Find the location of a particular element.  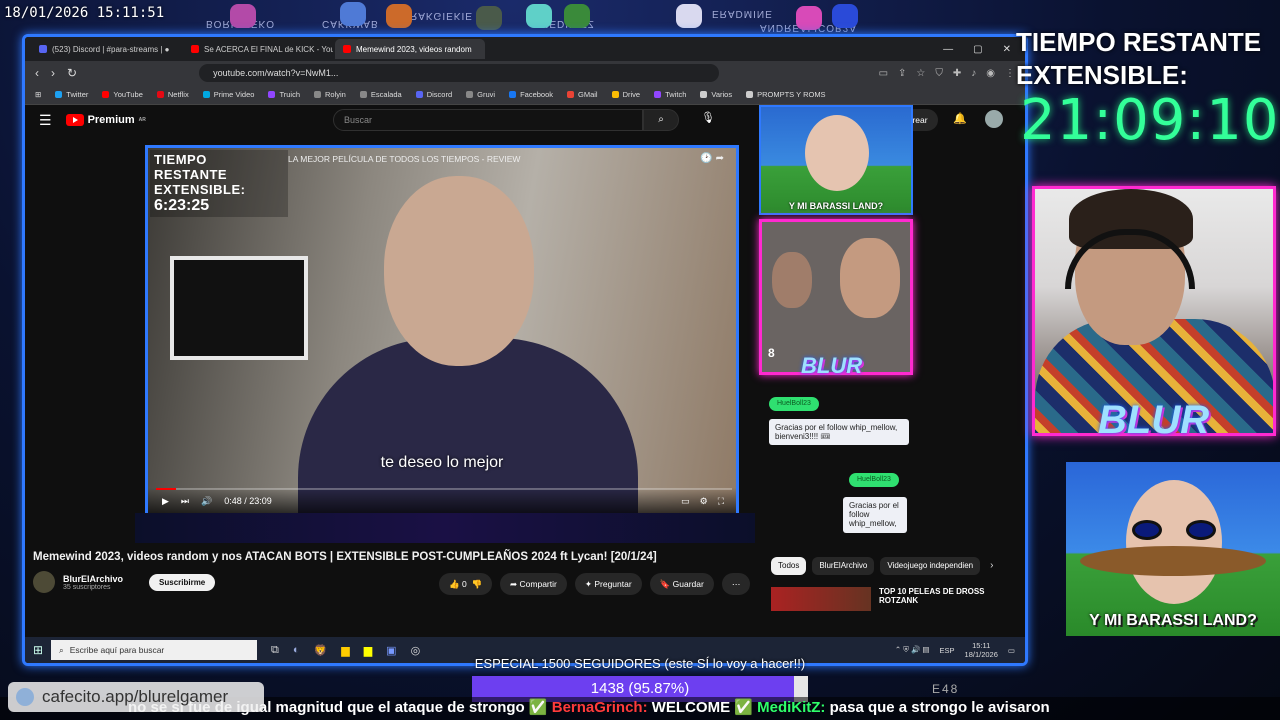

subscribe-button: Suscribirme is located at coordinates (182, 582).